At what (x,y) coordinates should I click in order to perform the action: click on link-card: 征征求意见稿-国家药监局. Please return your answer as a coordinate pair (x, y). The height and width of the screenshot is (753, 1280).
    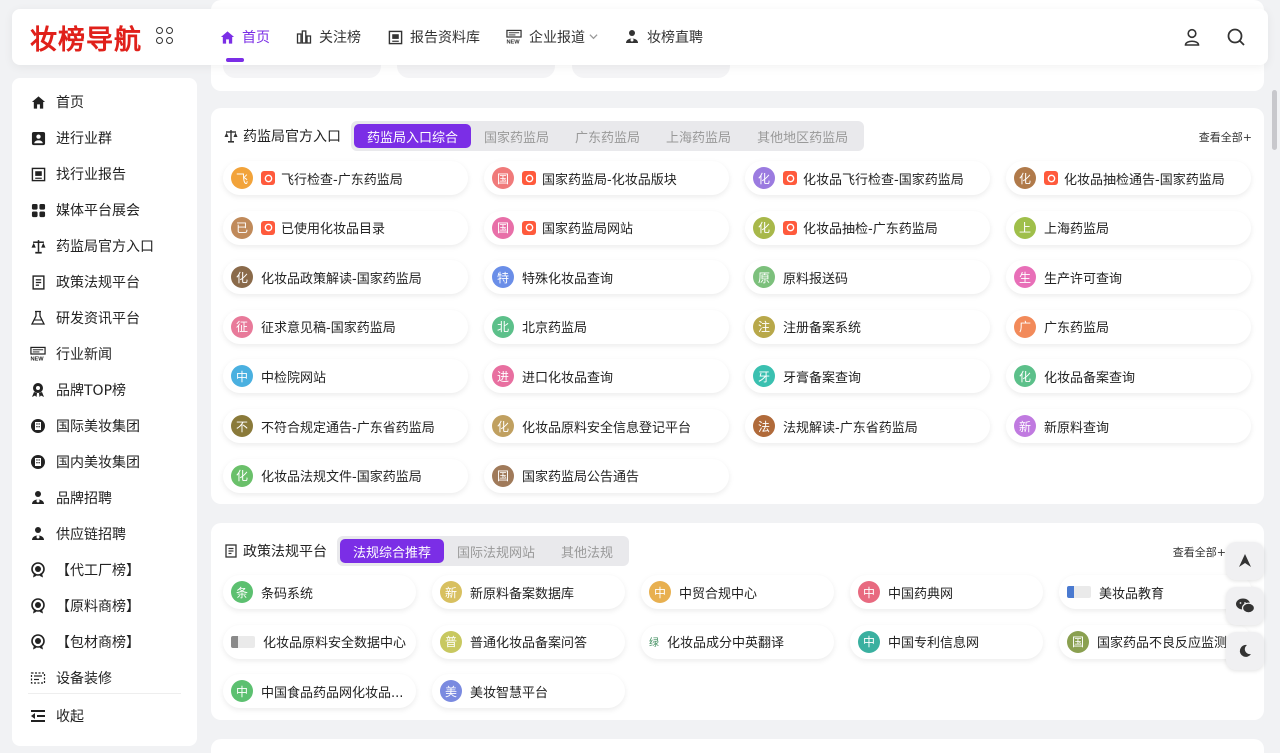
    Looking at the image, I should click on (345, 326).